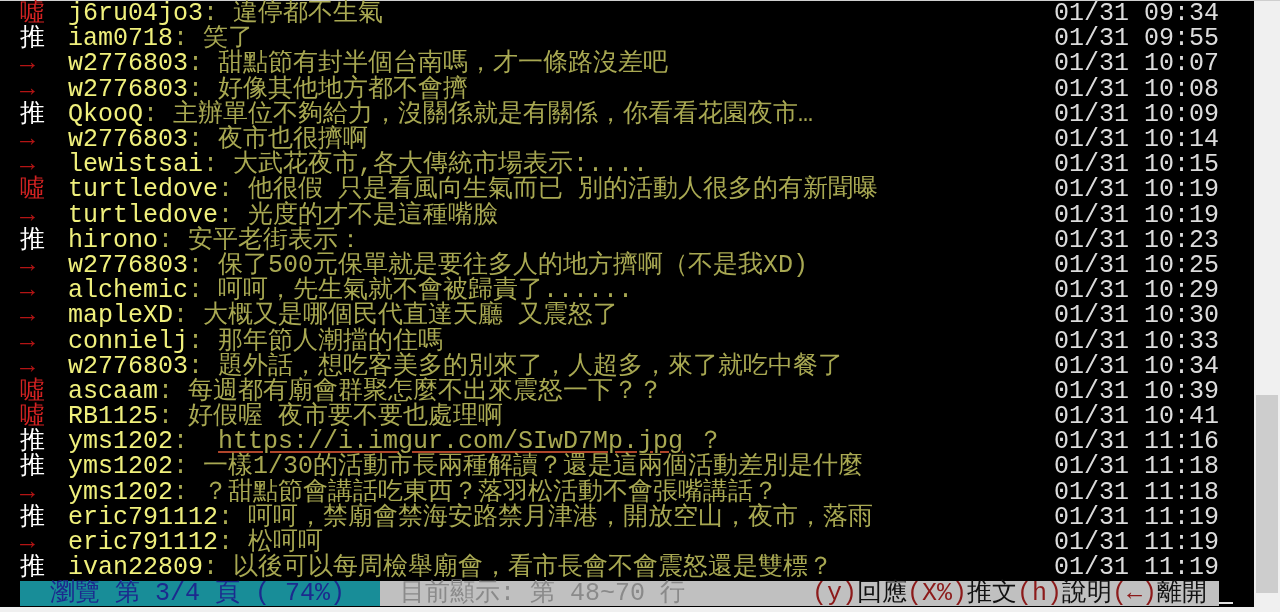 This screenshot has height=612, width=1280. I want to click on page-info-label: 瀏覽 第 3/4 頁 ( 74%), so click(200, 594).